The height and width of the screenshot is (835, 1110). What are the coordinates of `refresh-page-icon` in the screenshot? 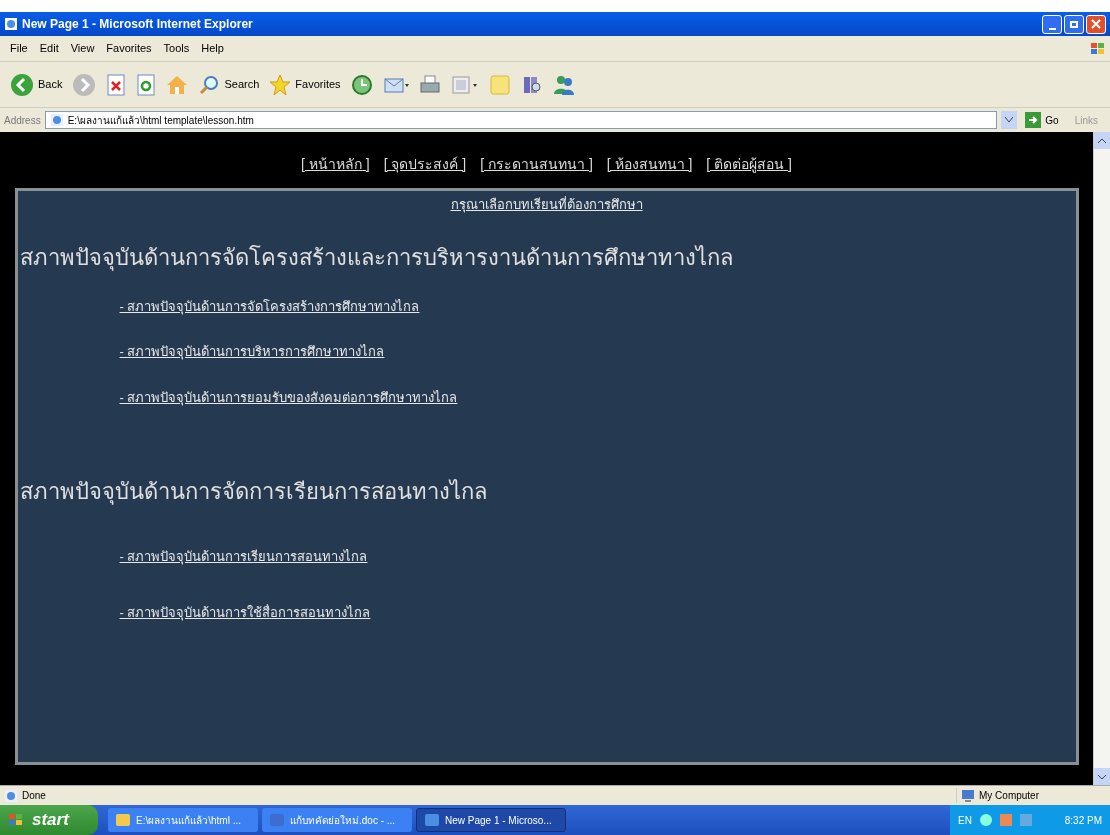 It's located at (146, 84).